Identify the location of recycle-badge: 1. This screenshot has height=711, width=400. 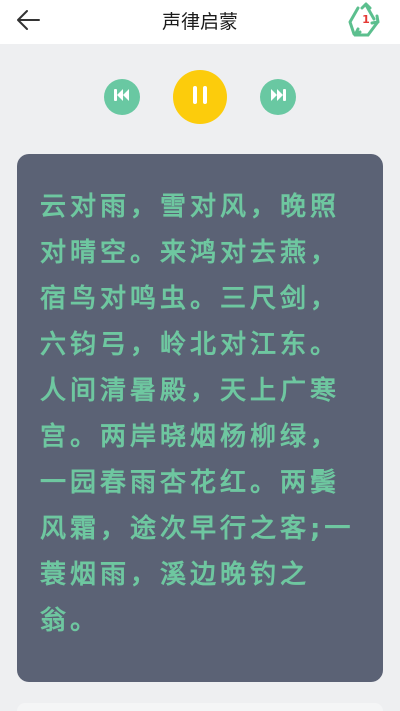
(366, 19).